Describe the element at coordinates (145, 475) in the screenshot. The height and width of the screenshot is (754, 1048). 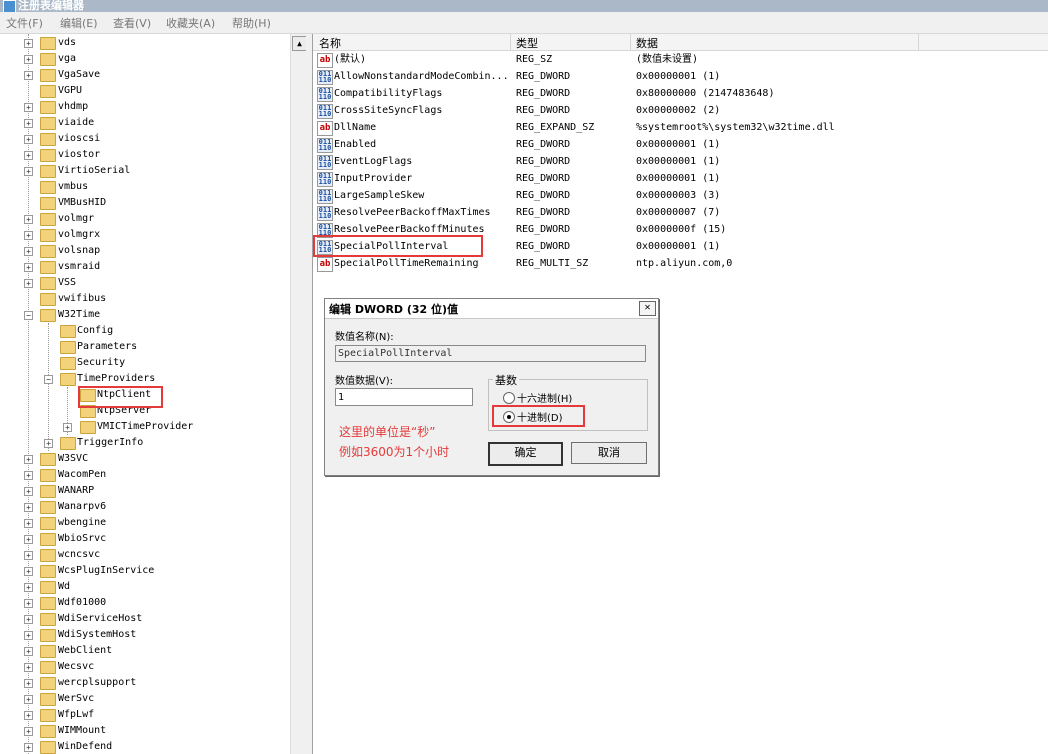
I see `tree-node: + WacomPen` at that location.